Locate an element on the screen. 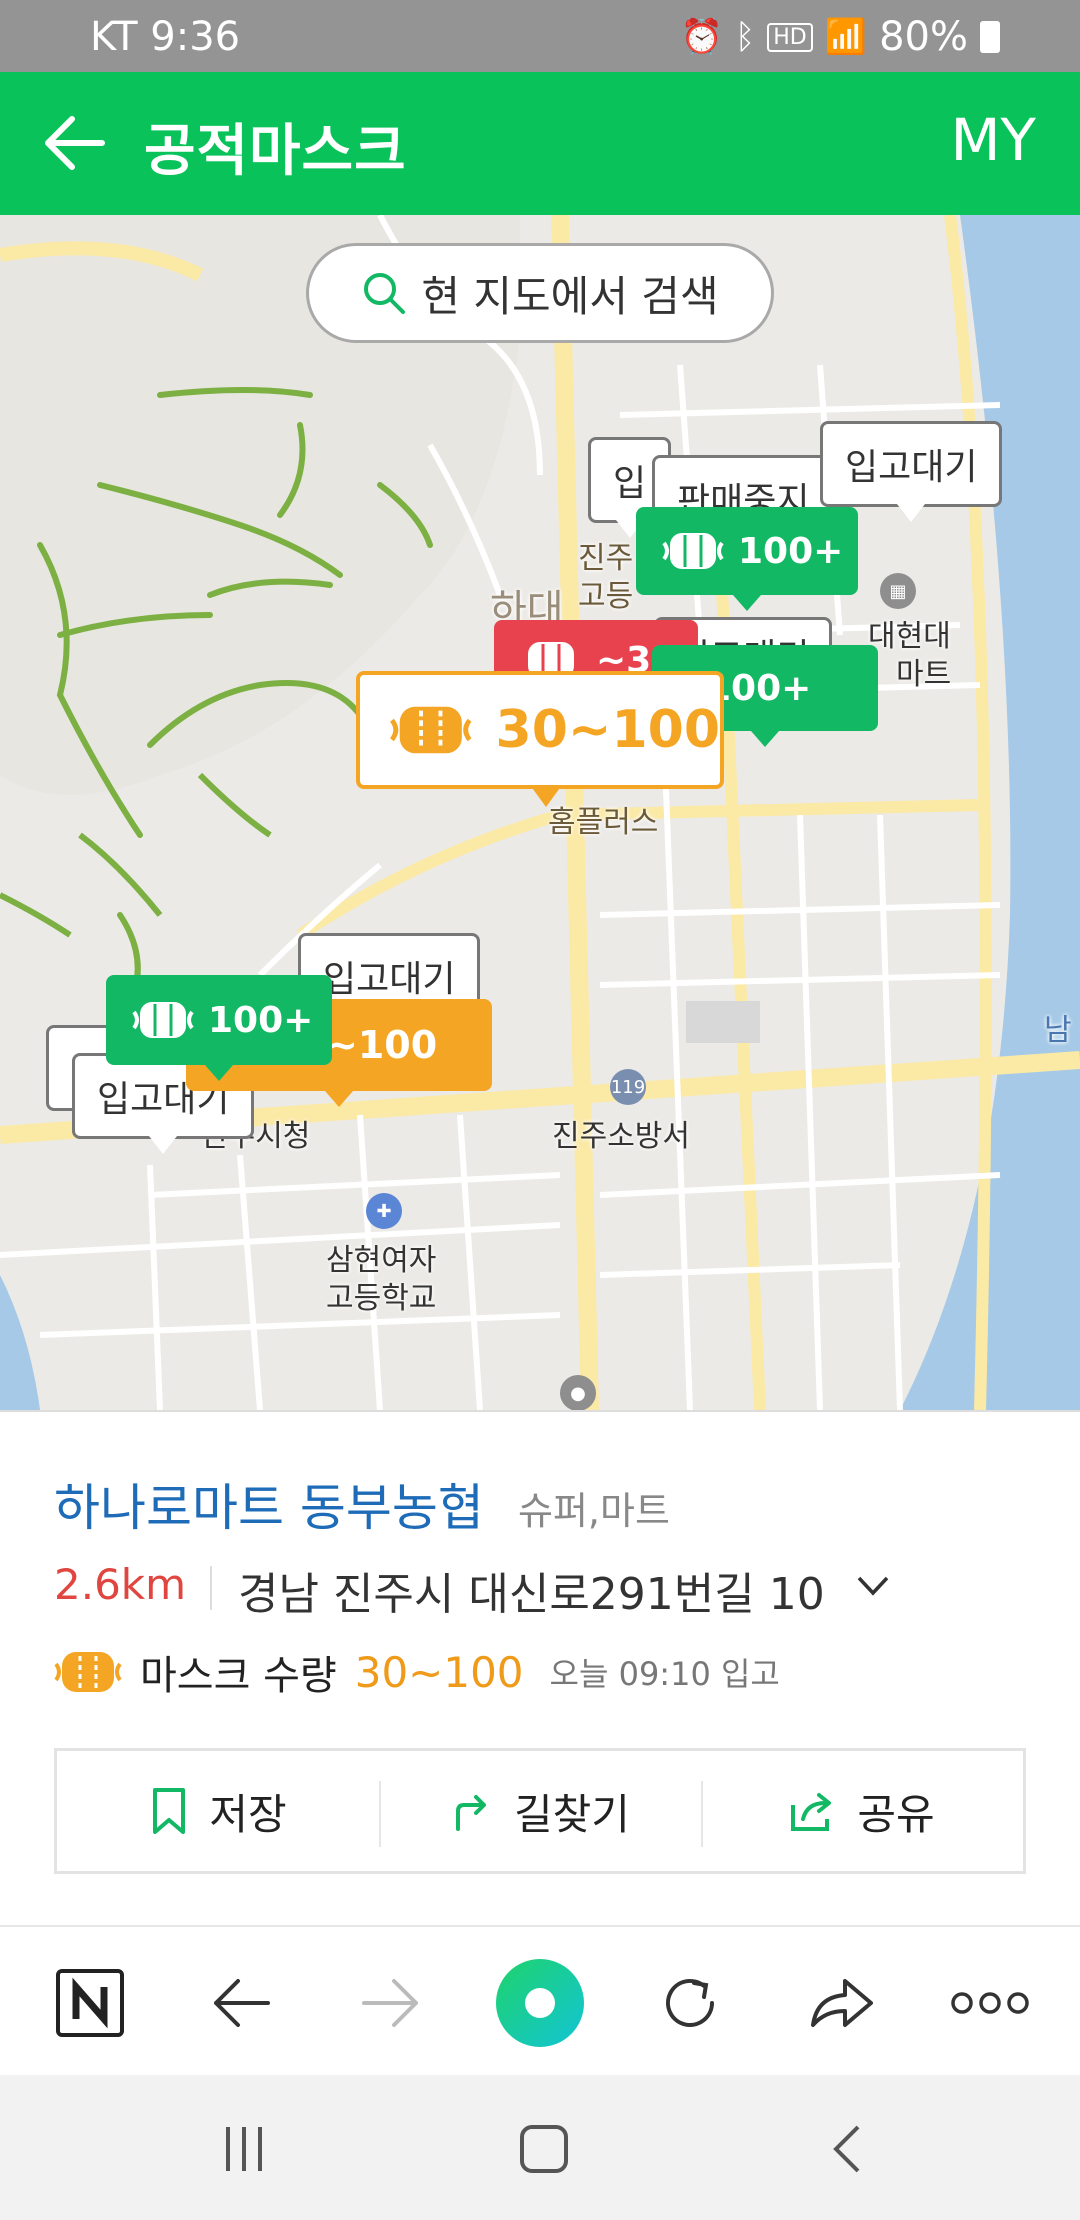  search-this-area-button: 현 지도에서 검색 is located at coordinates (540, 293).